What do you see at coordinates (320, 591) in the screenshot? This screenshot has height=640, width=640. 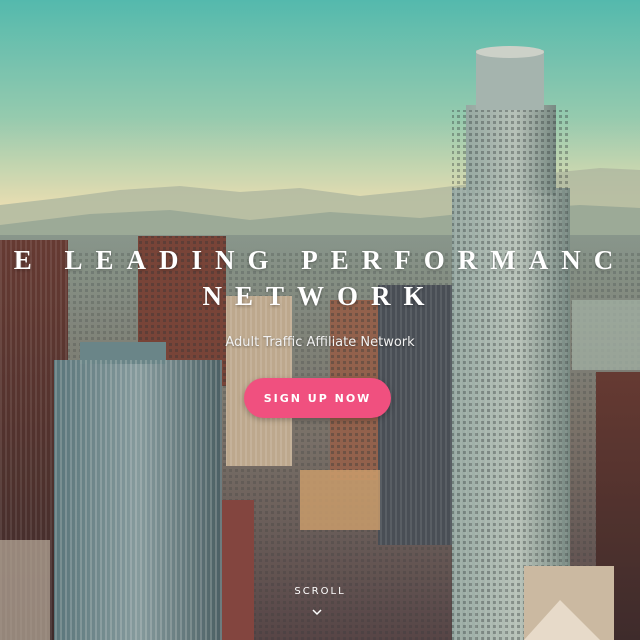 I see `scroll-label: SCROLL` at bounding box center [320, 591].